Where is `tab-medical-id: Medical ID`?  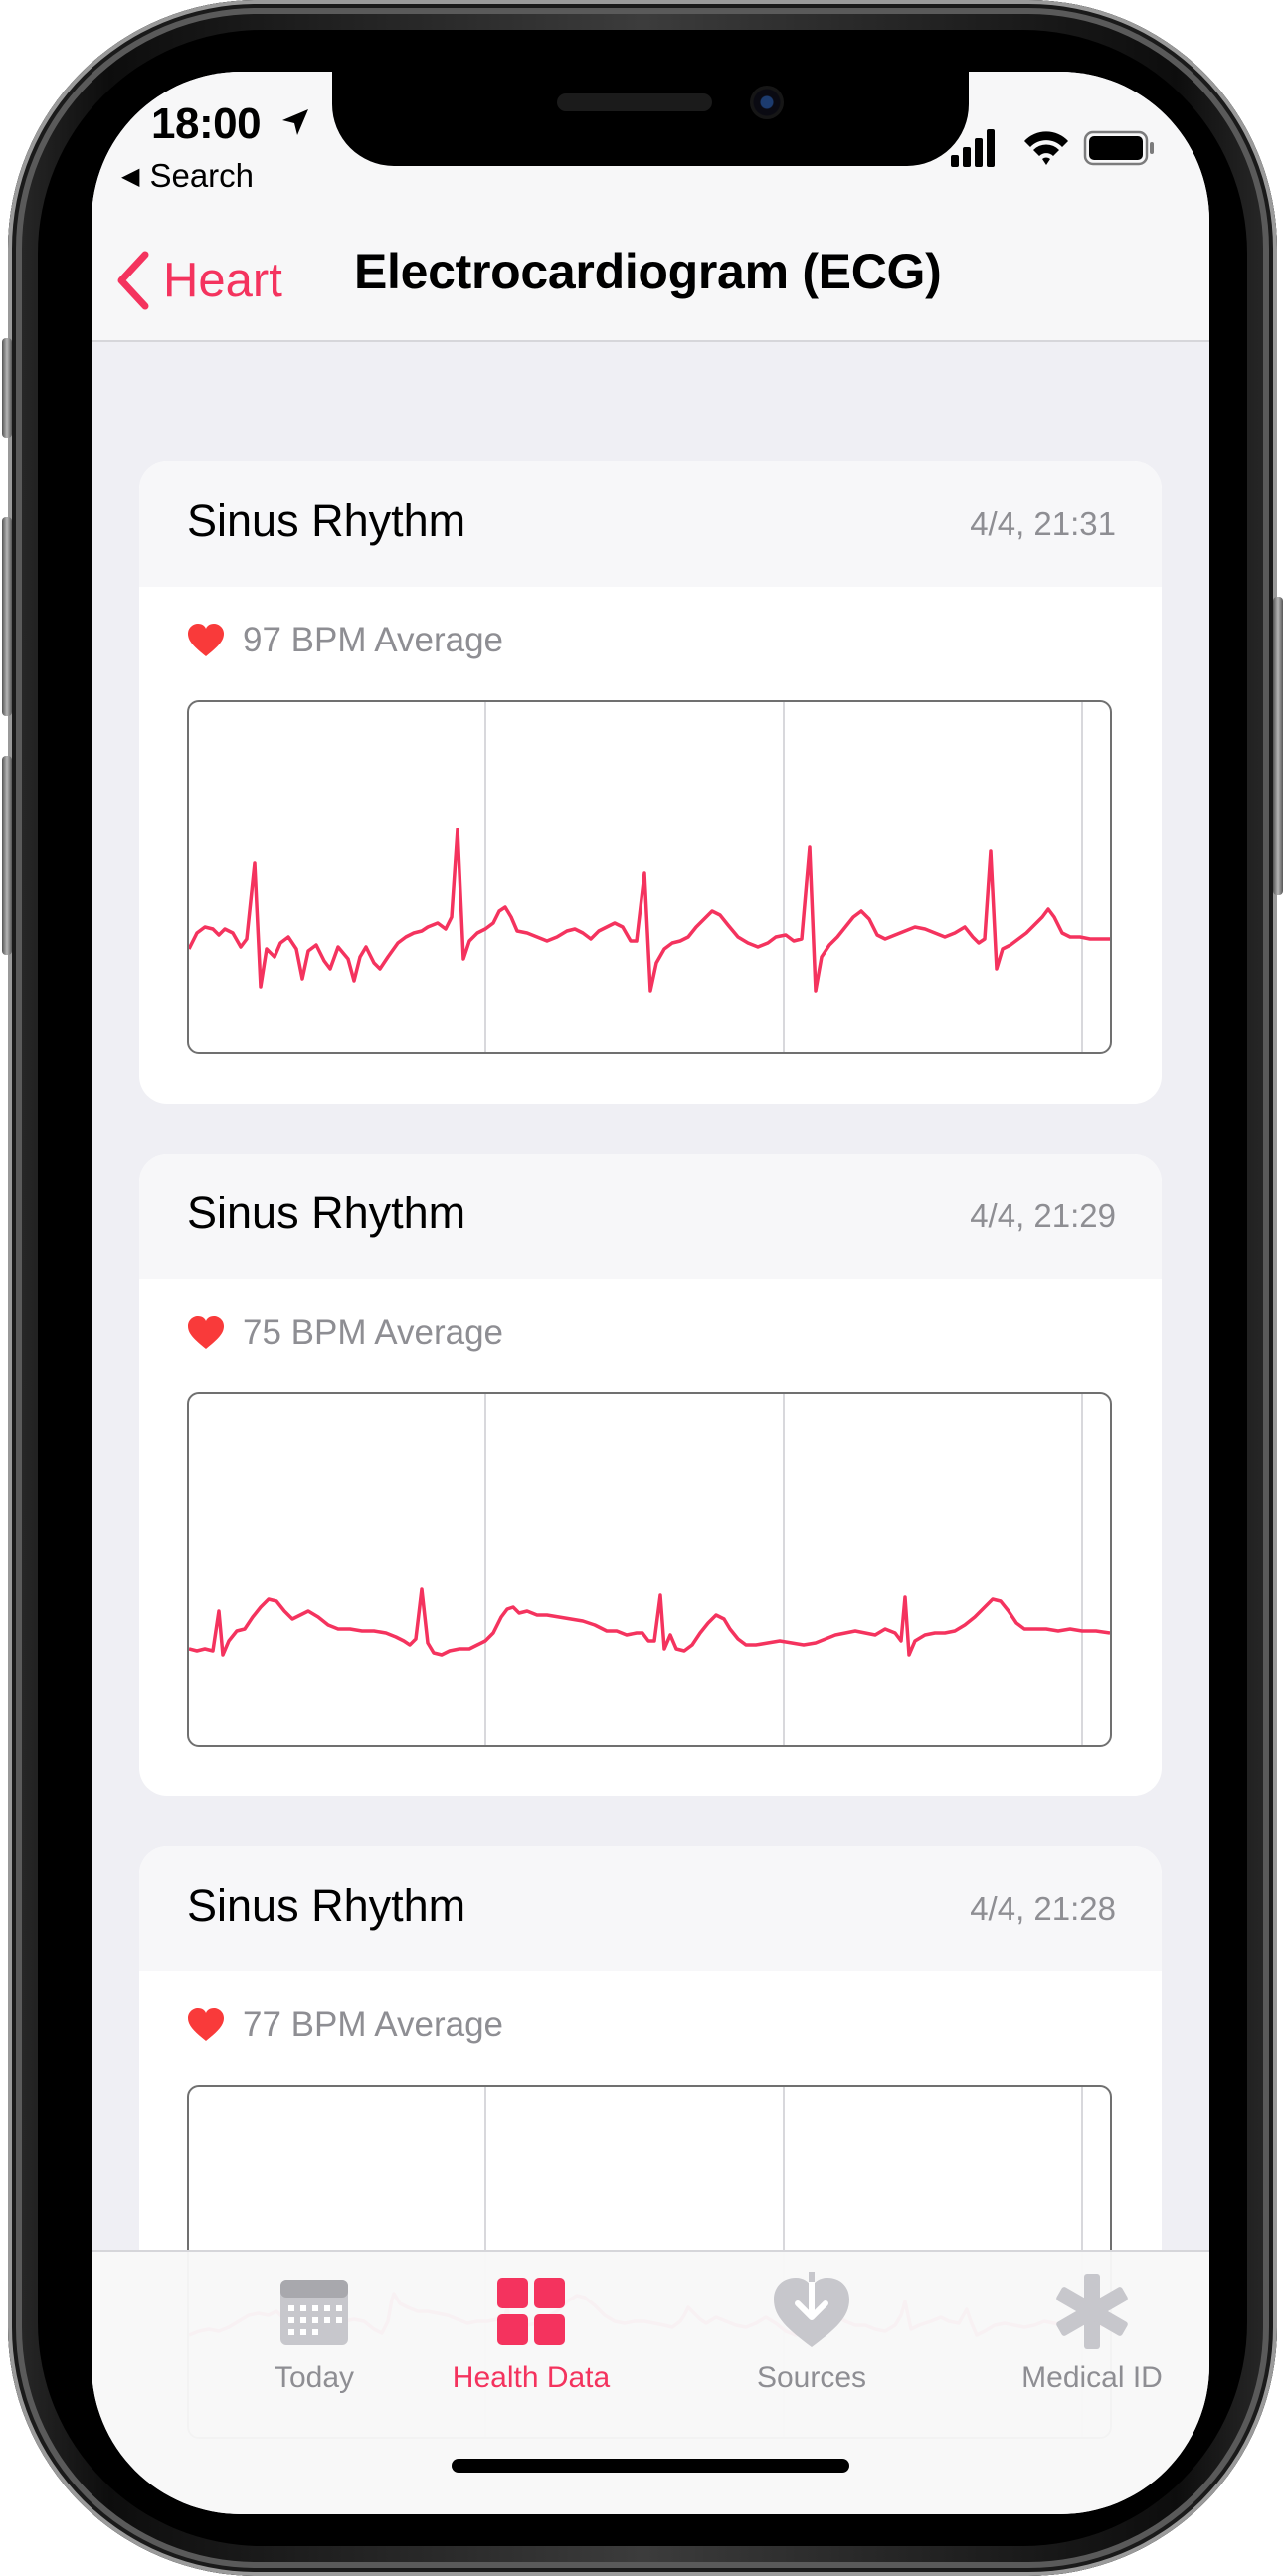
tab-medical-id: Medical ID is located at coordinates (1081, 2333).